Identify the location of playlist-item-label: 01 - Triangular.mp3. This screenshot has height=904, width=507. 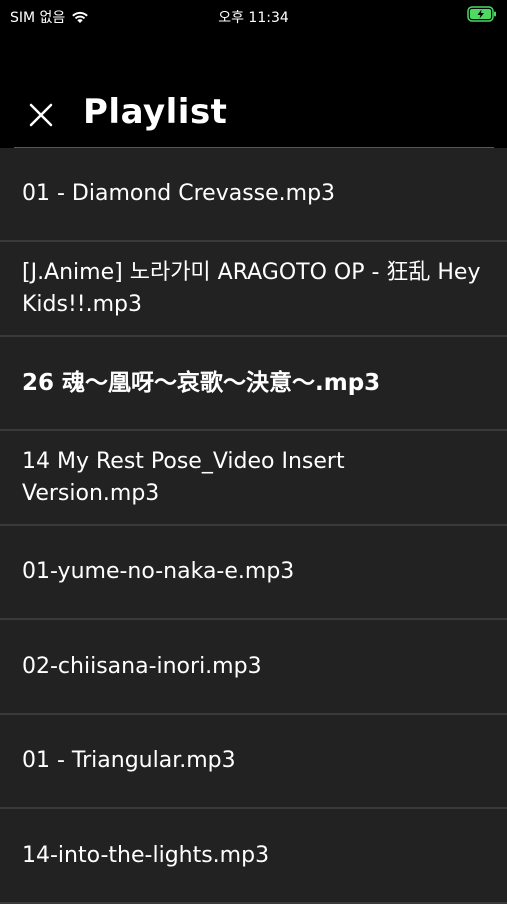
(129, 760).